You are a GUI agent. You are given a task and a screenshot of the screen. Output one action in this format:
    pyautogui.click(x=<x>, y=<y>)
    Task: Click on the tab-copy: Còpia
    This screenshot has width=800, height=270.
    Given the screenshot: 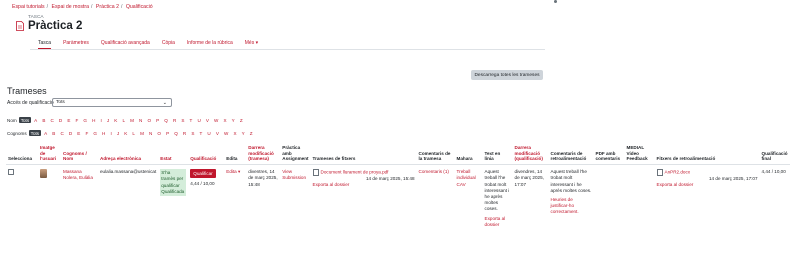 What is the action you would take?
    pyautogui.click(x=168, y=44)
    